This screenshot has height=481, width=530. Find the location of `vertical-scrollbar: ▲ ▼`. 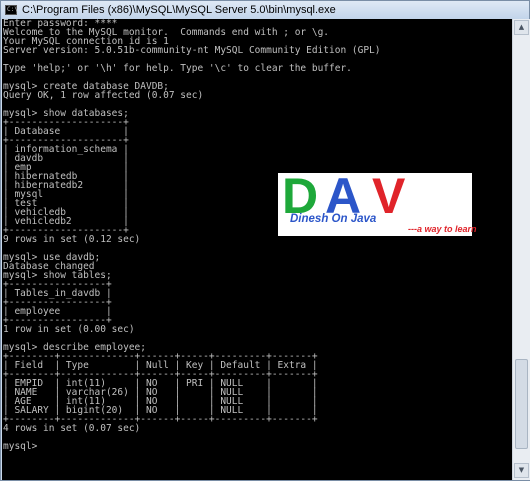

vertical-scrollbar: ▲ ▼ is located at coordinates (521, 249).